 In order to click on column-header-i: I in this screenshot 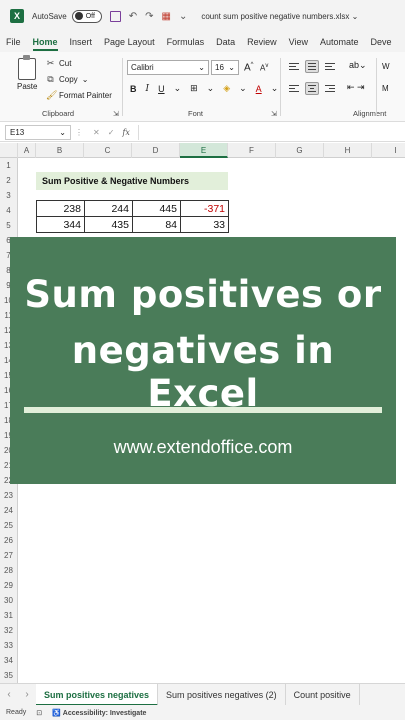, I will do `click(388, 150)`.